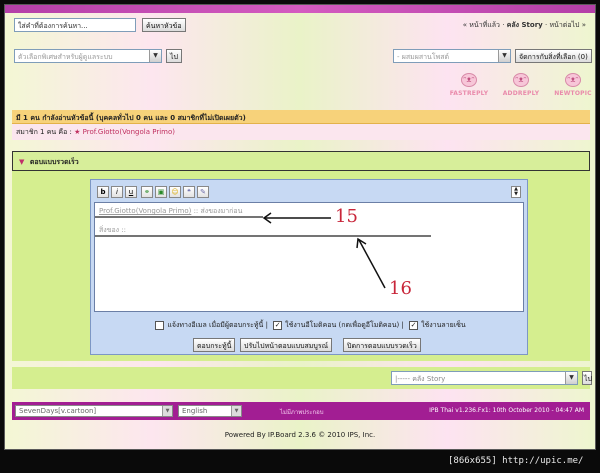 Image resolution: width=600 pixels, height=473 pixels. What do you see at coordinates (286, 345) in the screenshot?
I see `full-editor-button: ปรับไปหน้าตอบแบบสมบูรณ์` at bounding box center [286, 345].